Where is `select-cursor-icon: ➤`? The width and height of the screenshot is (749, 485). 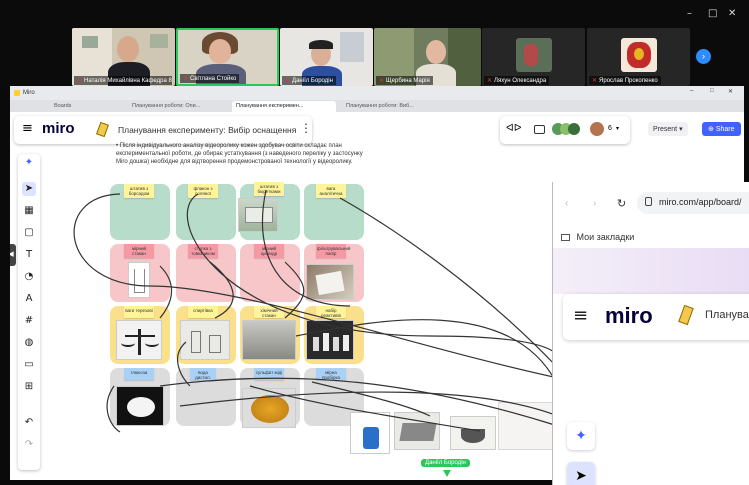 select-cursor-icon: ➤ is located at coordinates (581, 473).